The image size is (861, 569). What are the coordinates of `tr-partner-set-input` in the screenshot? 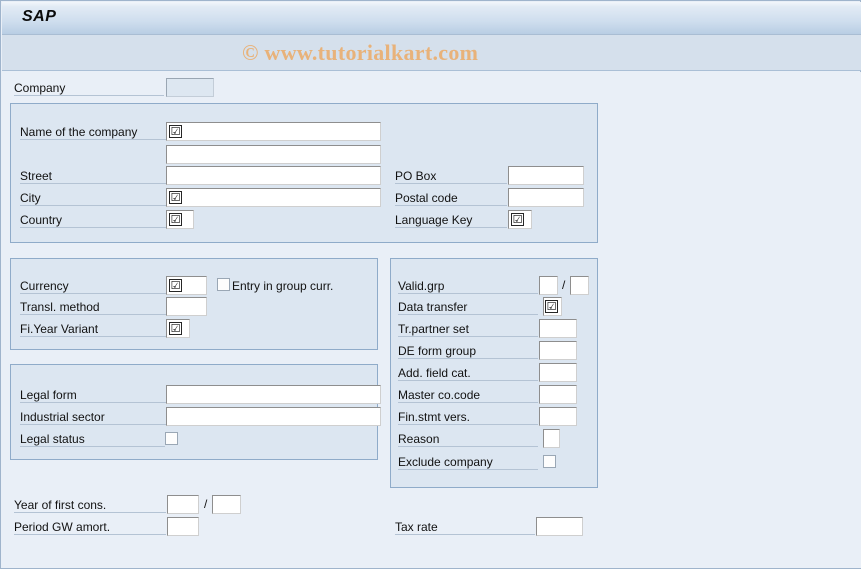 It's located at (558, 328).